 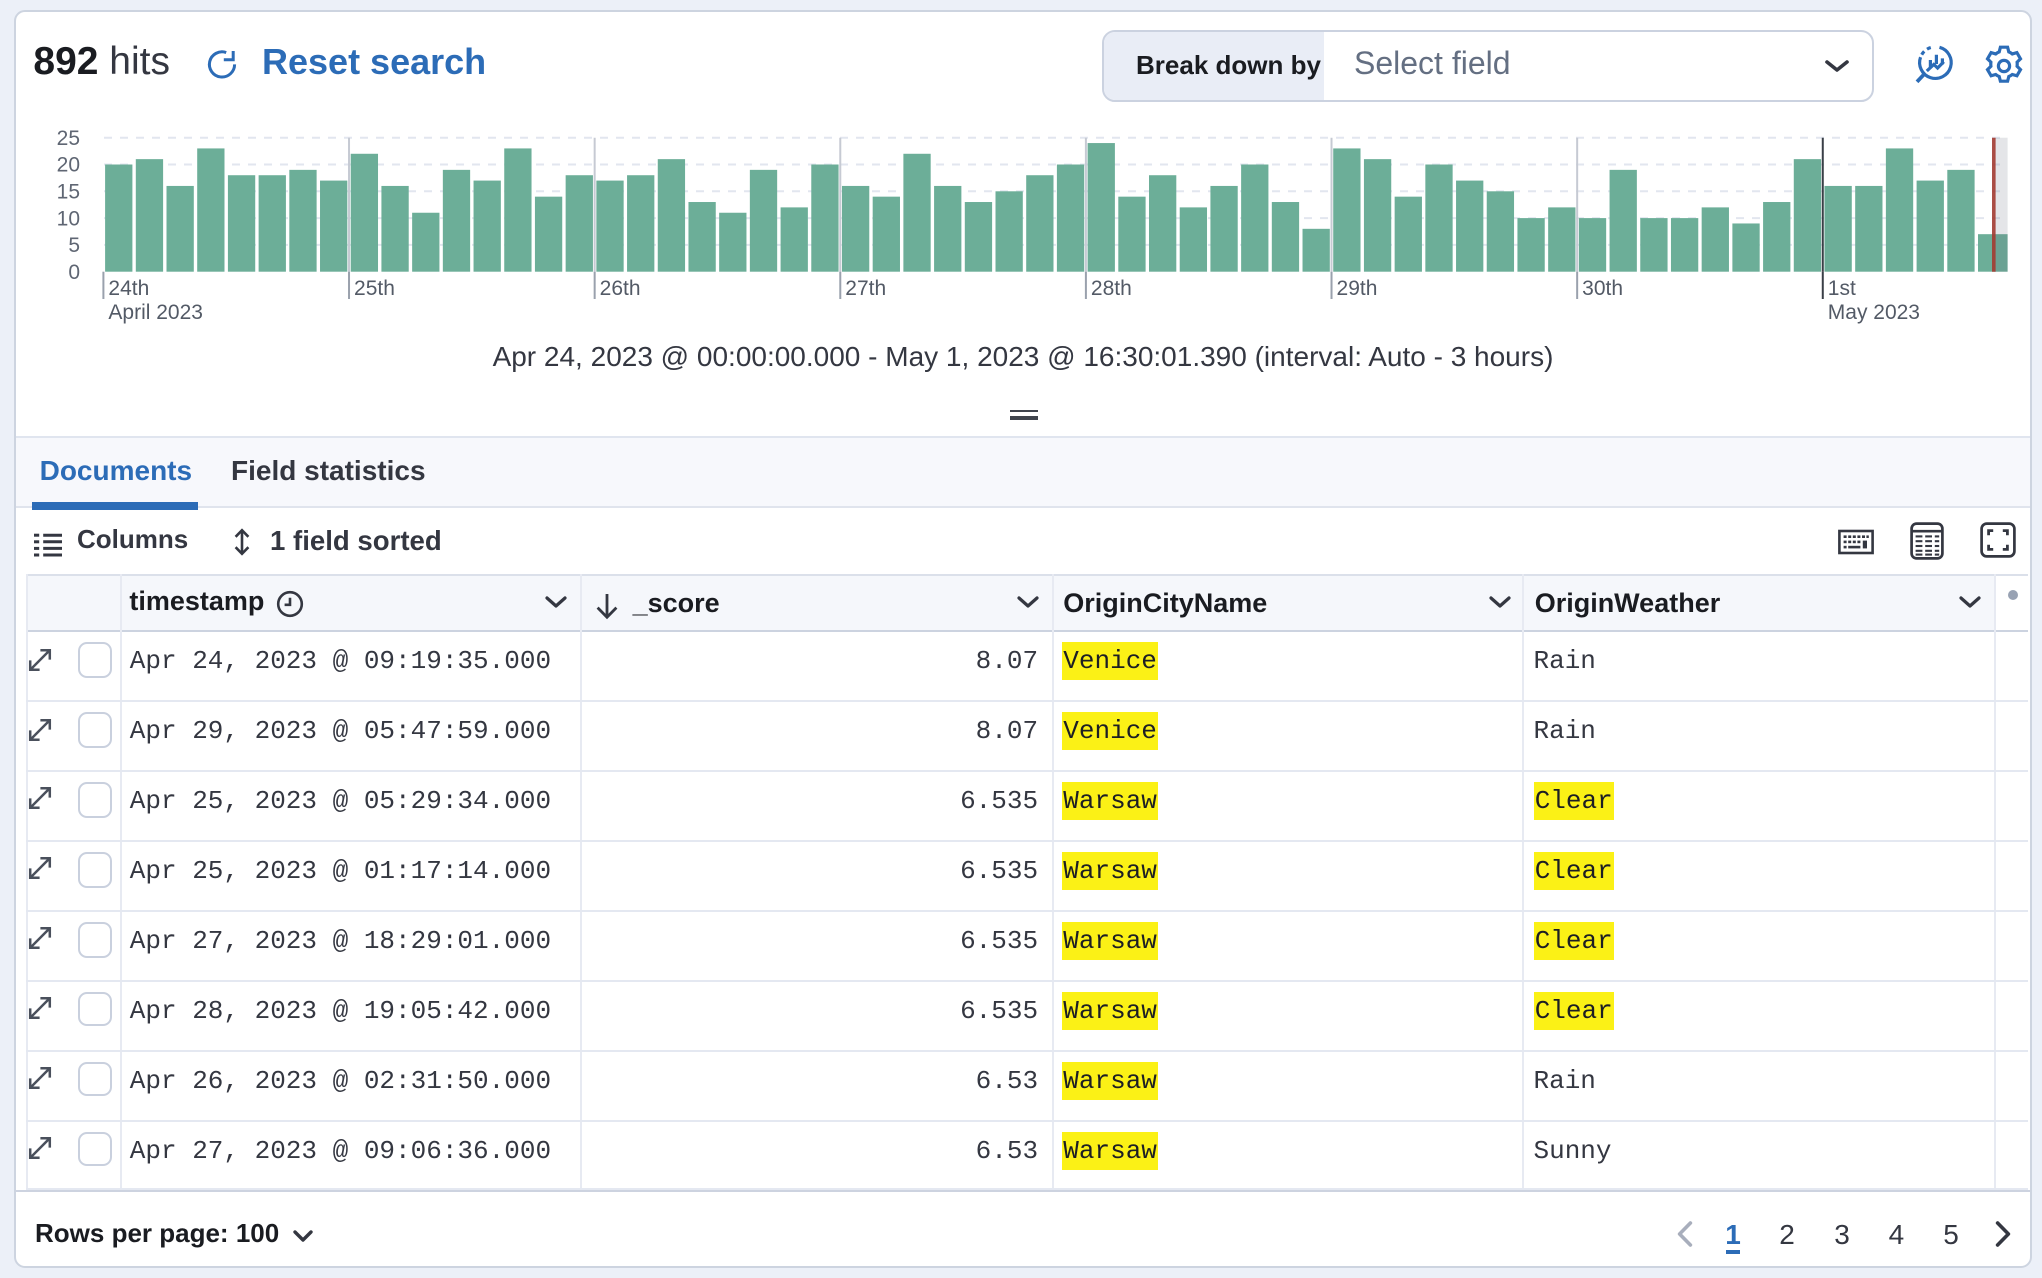 I want to click on svg-text: 28th, so click(x=1110, y=287).